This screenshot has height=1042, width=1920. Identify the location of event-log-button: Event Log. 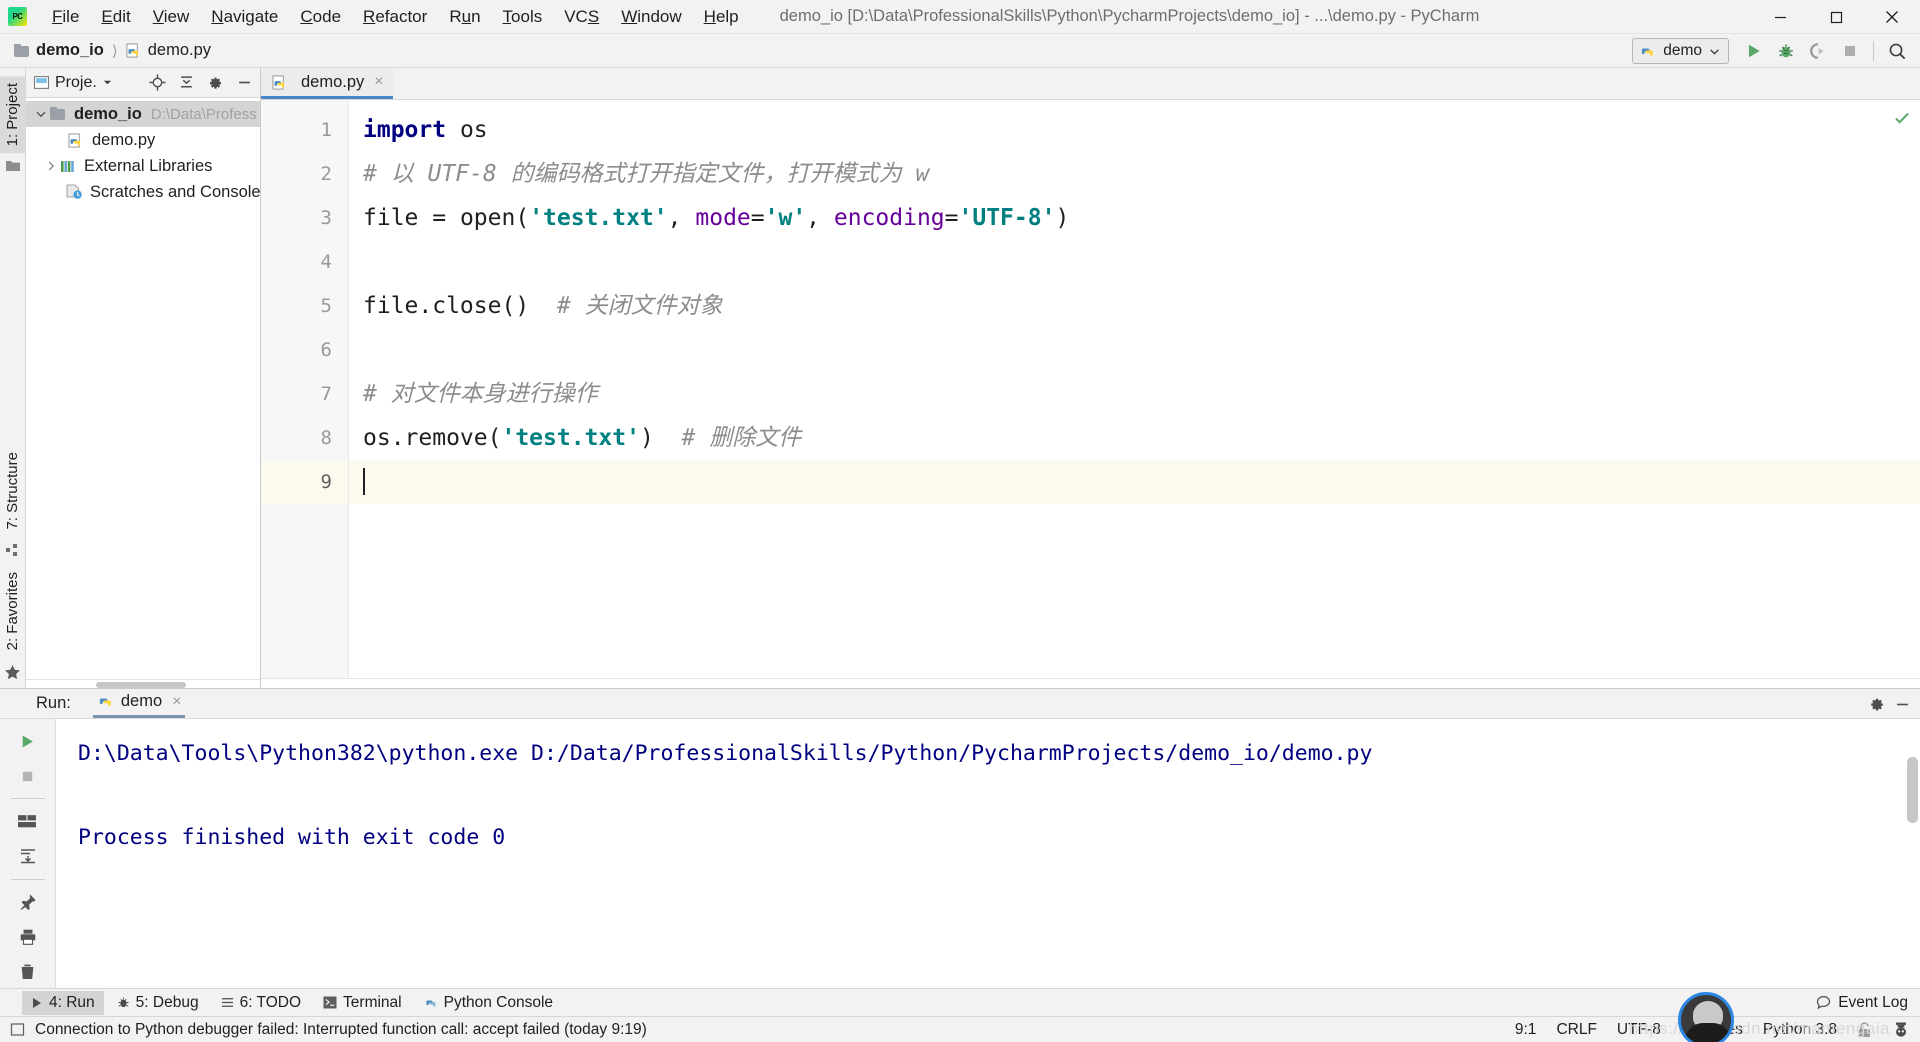
(1862, 1003).